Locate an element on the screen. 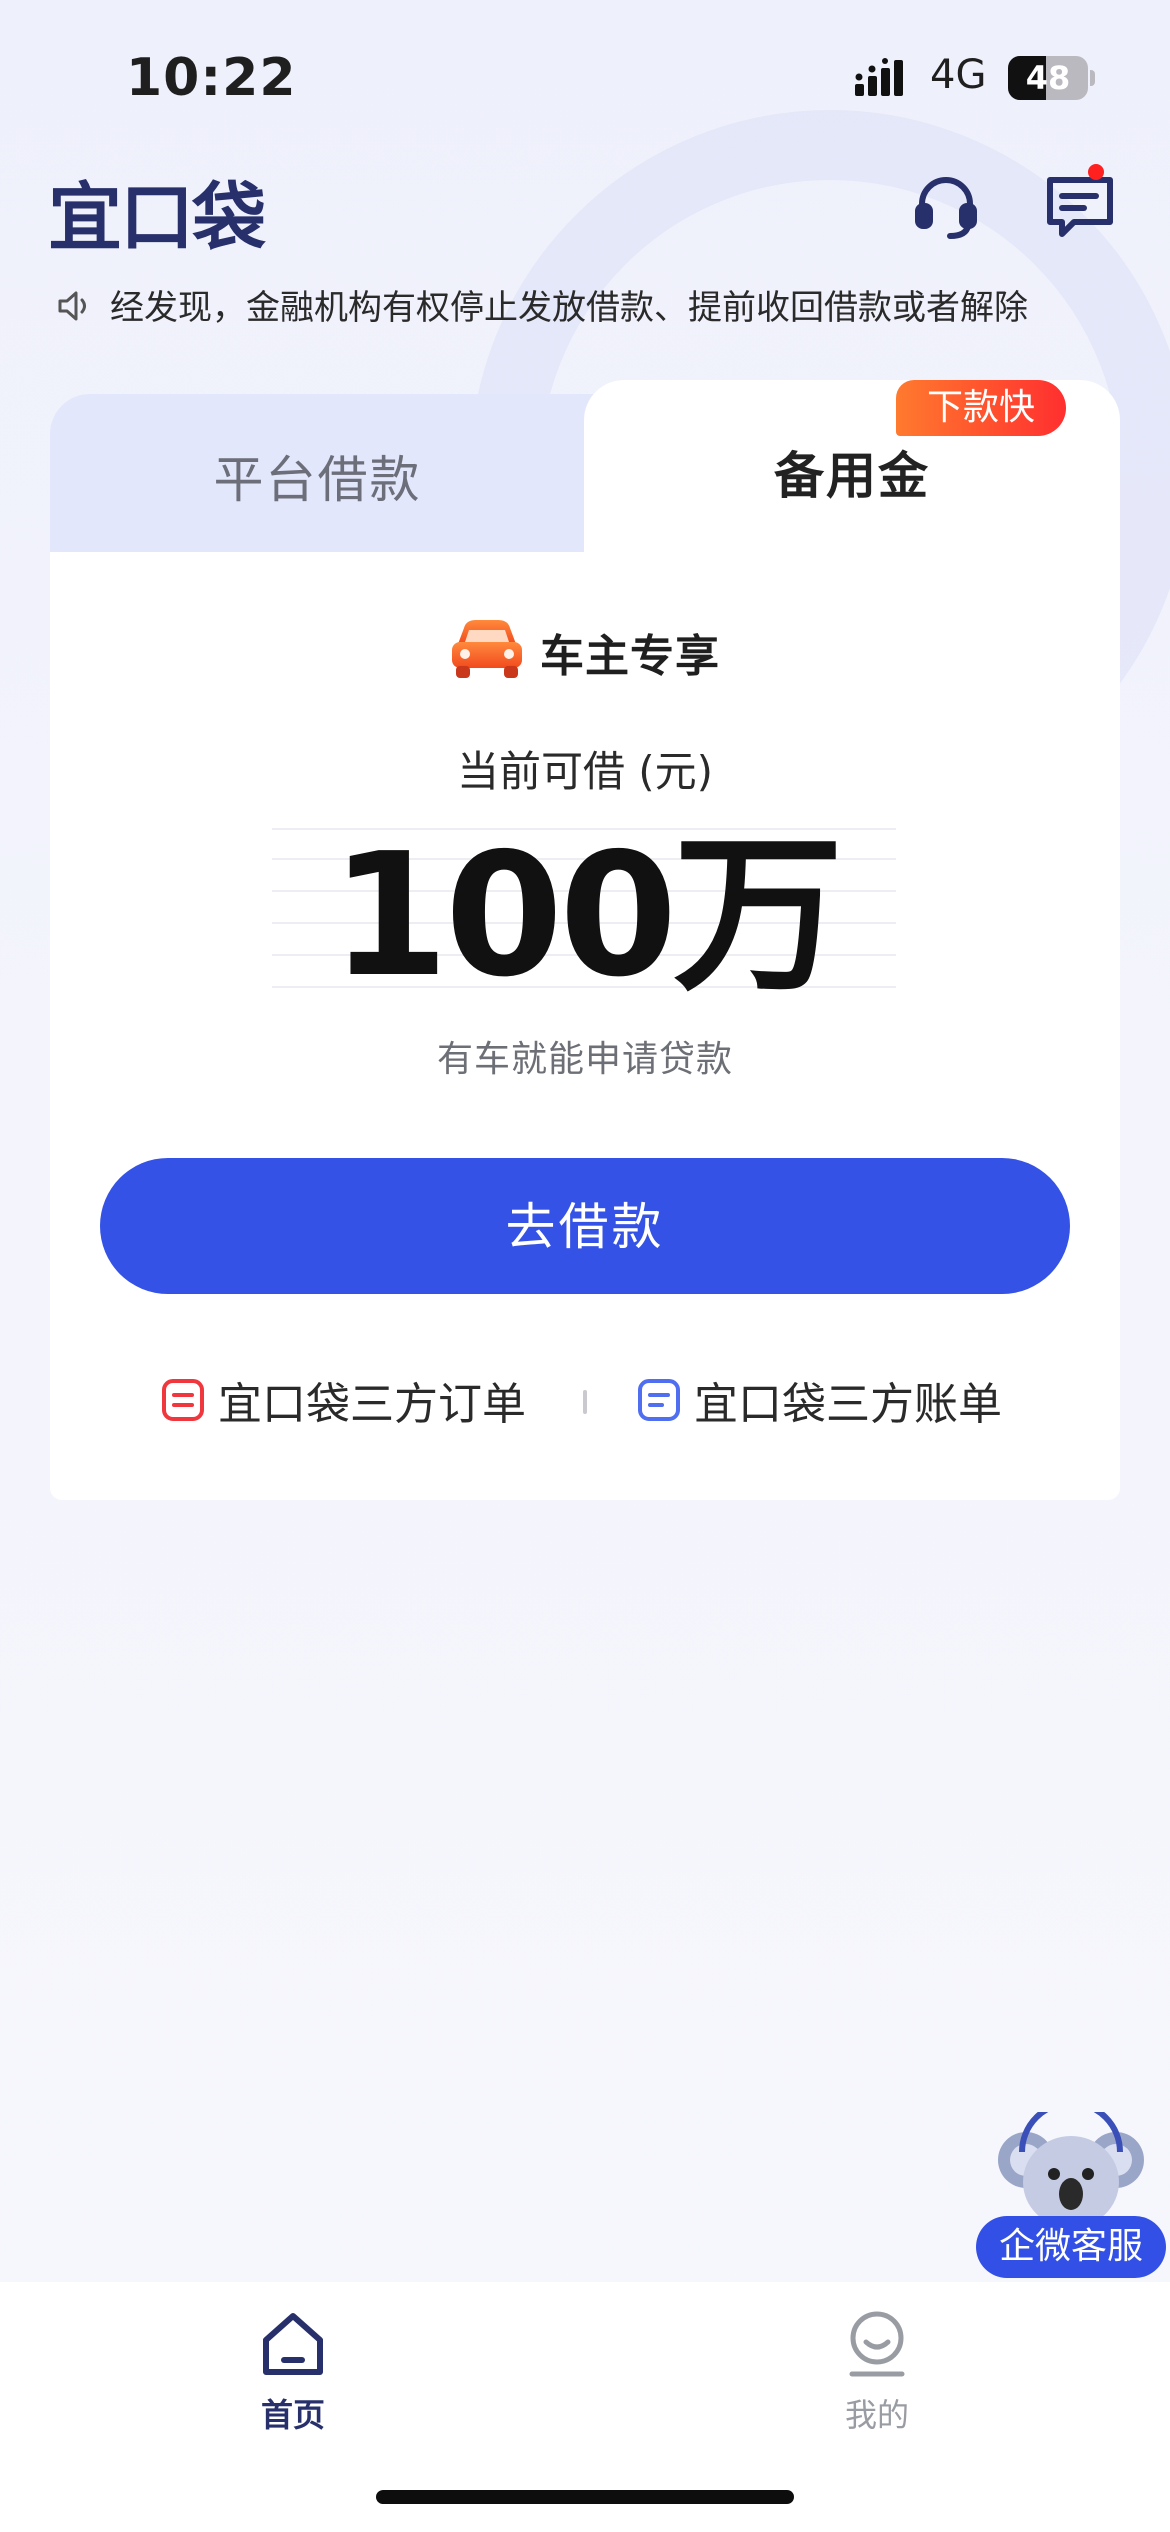 This screenshot has width=1170, height=2532. tab-reserve-fund-label: 备用金 is located at coordinates (852, 472).